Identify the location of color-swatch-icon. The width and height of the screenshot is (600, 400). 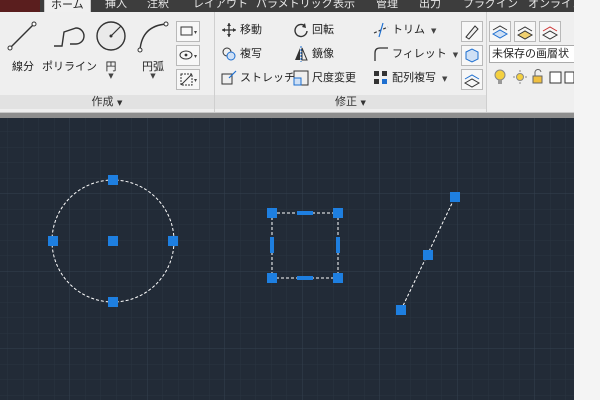
(555, 77).